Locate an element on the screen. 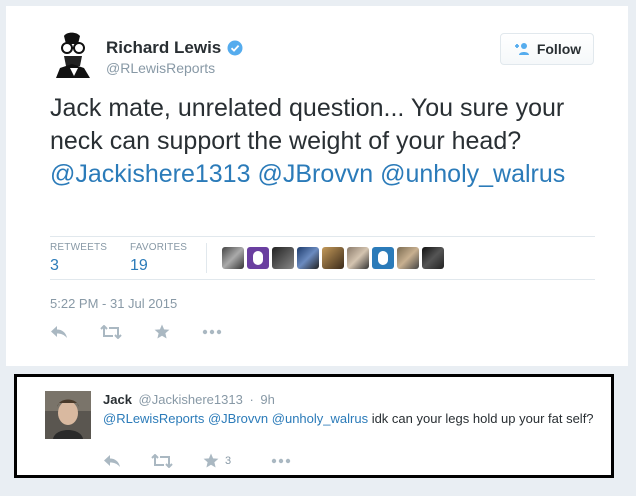 This screenshot has height=496, width=636. favorite-icon: 3 is located at coordinates (217, 460).